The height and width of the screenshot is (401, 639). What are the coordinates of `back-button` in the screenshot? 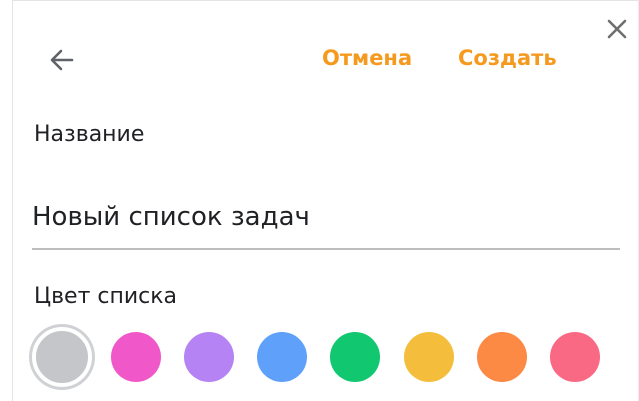 It's located at (62, 60).